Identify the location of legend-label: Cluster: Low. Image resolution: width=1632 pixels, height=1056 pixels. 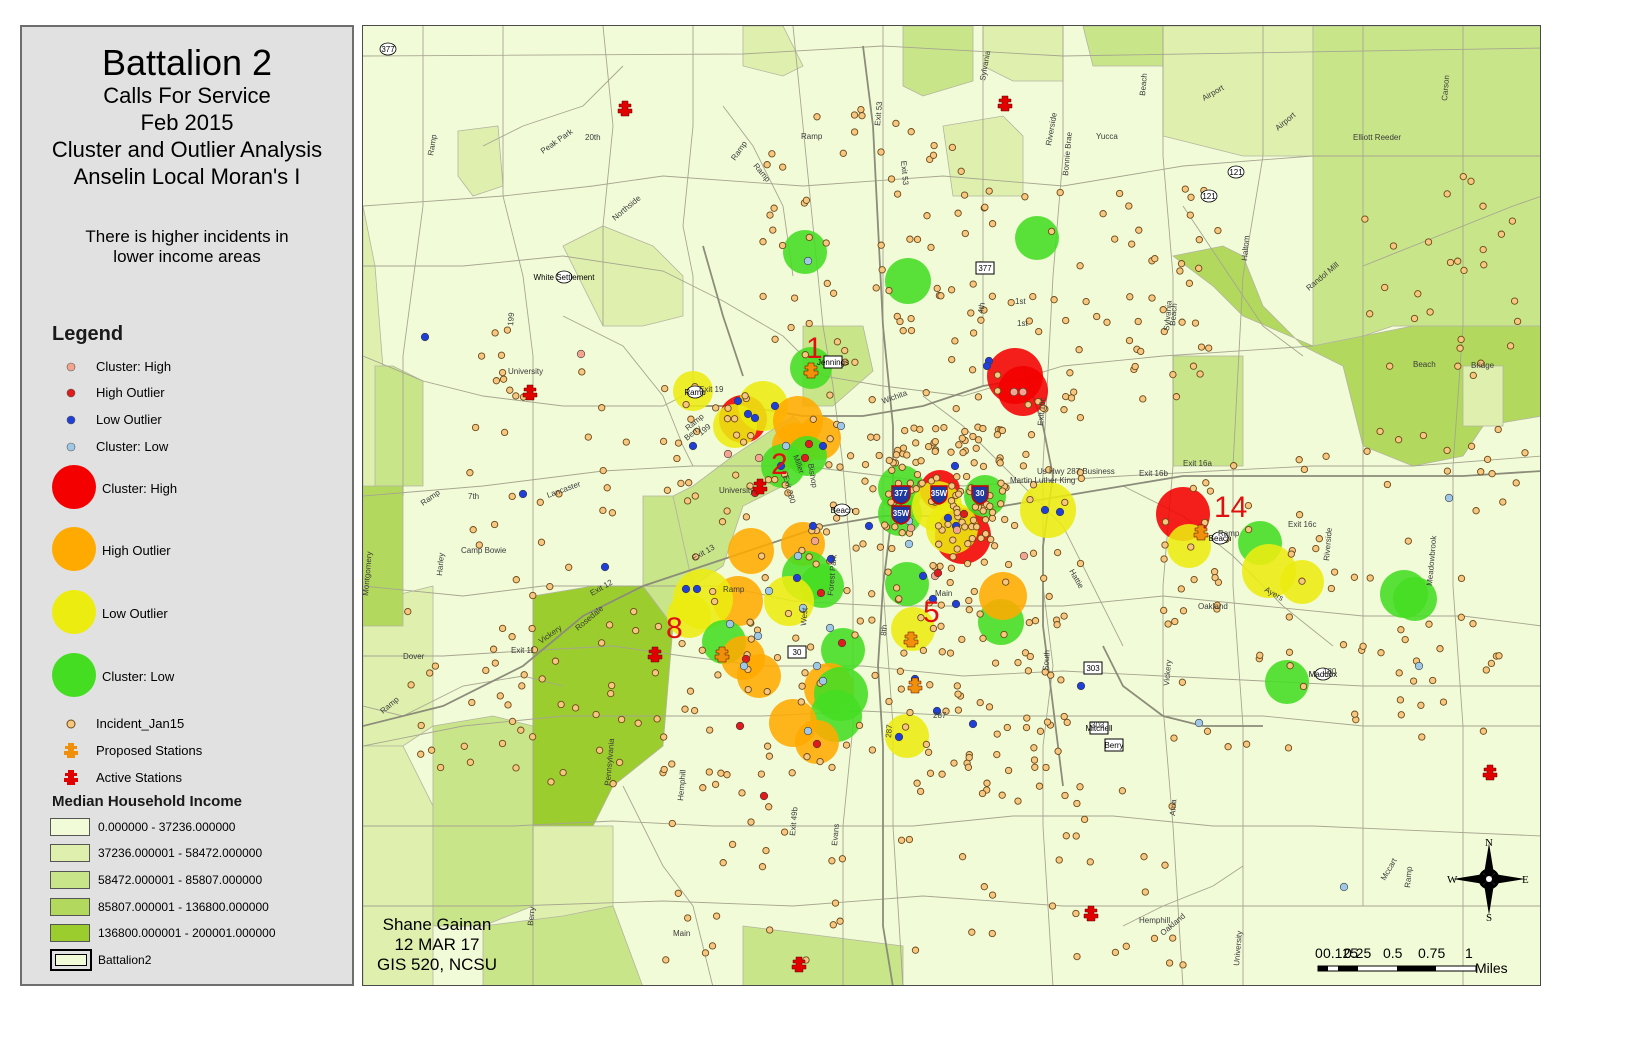
(132, 446).